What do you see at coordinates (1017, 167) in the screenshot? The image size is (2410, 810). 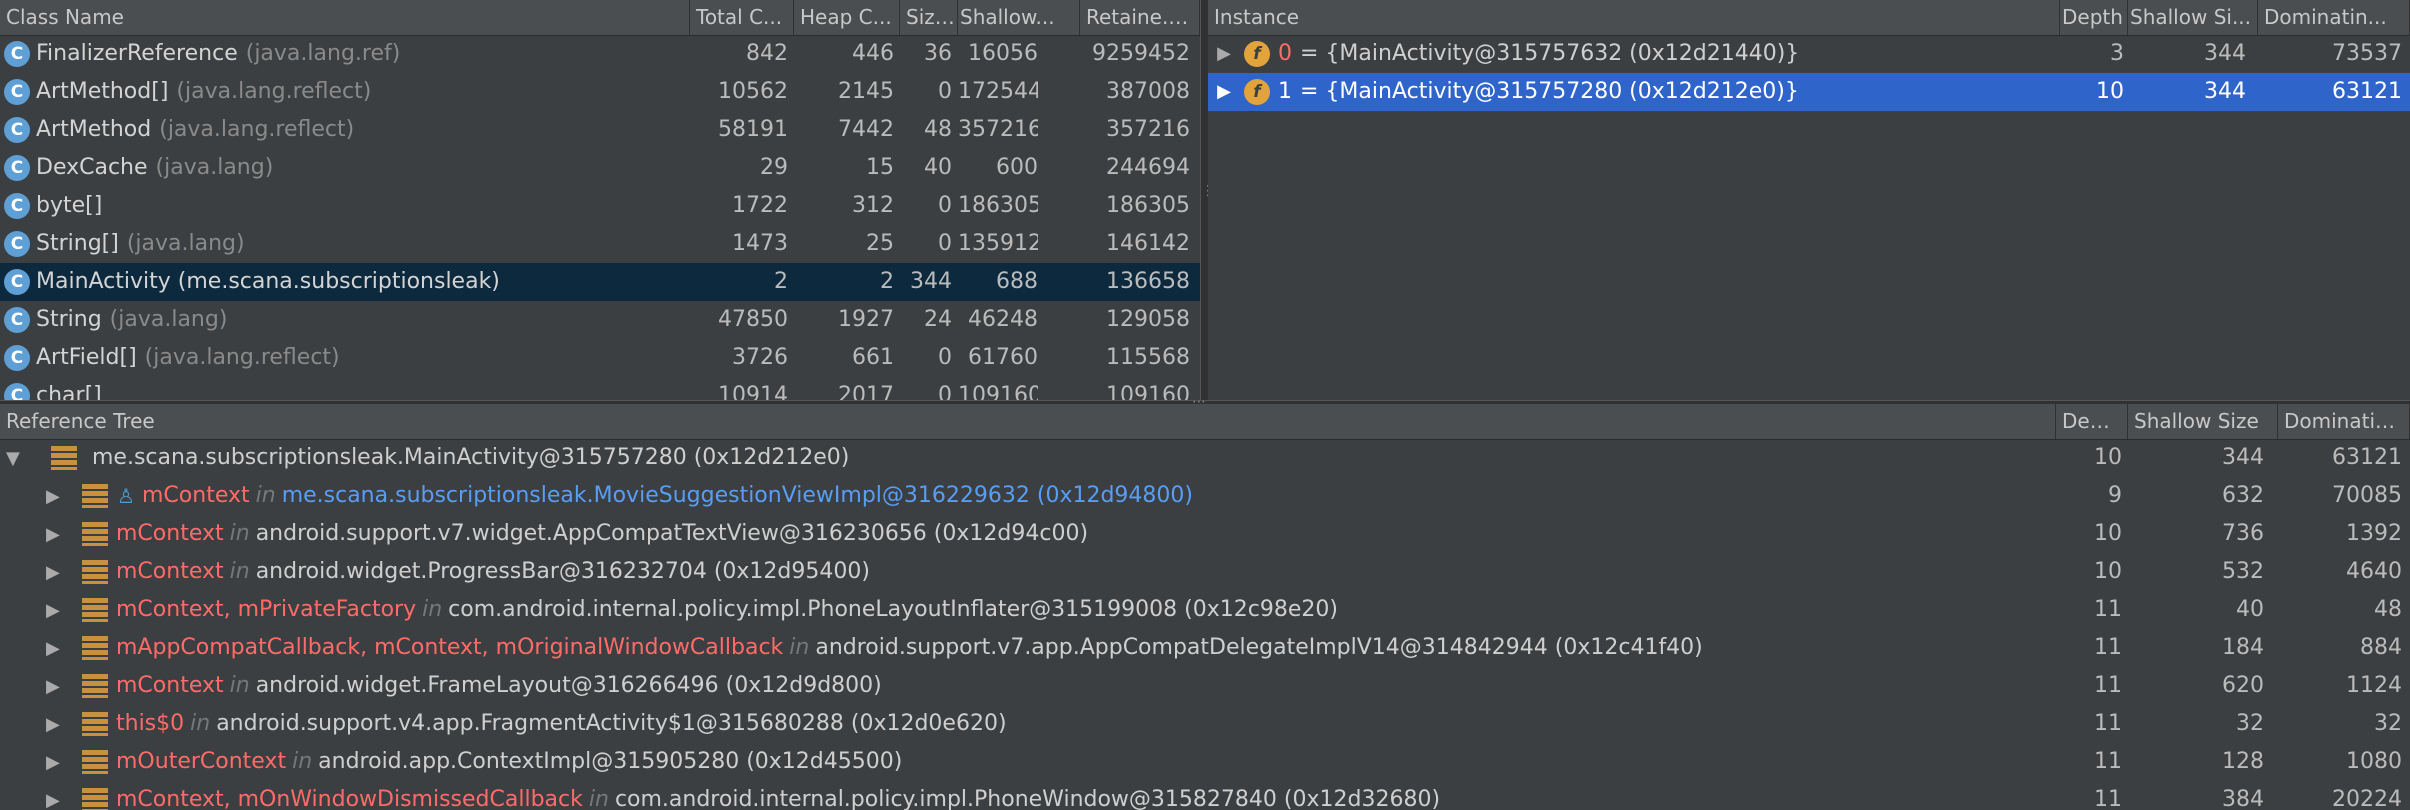 I see `class-shallow-cell: 600` at bounding box center [1017, 167].